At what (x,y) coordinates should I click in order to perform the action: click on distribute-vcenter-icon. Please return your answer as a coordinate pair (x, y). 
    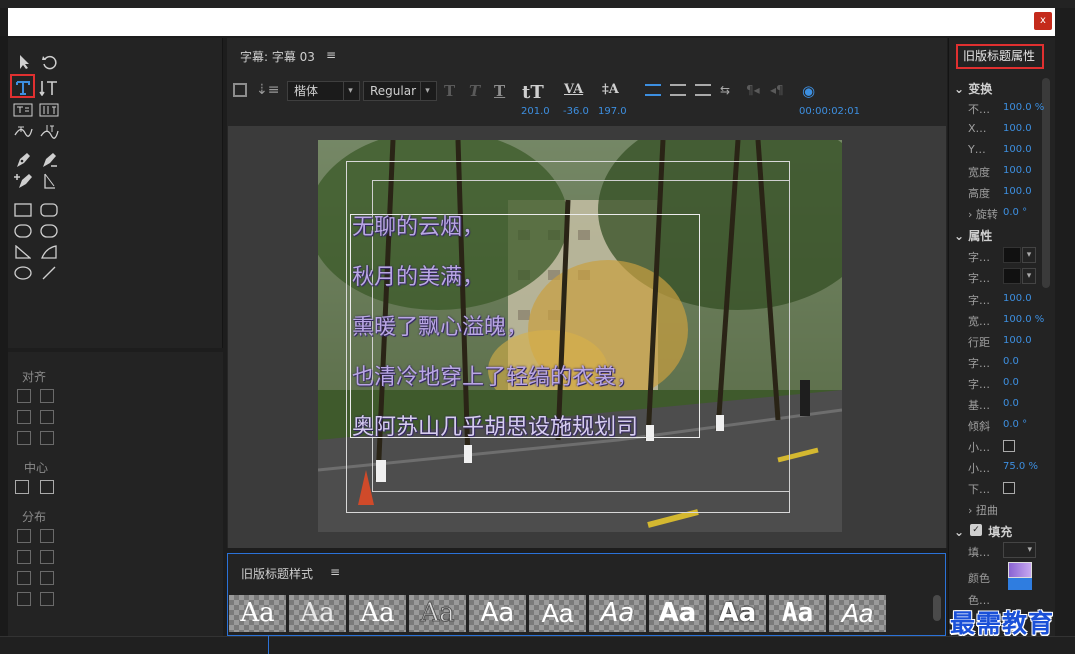
    Looking at the image, I should click on (47, 557).